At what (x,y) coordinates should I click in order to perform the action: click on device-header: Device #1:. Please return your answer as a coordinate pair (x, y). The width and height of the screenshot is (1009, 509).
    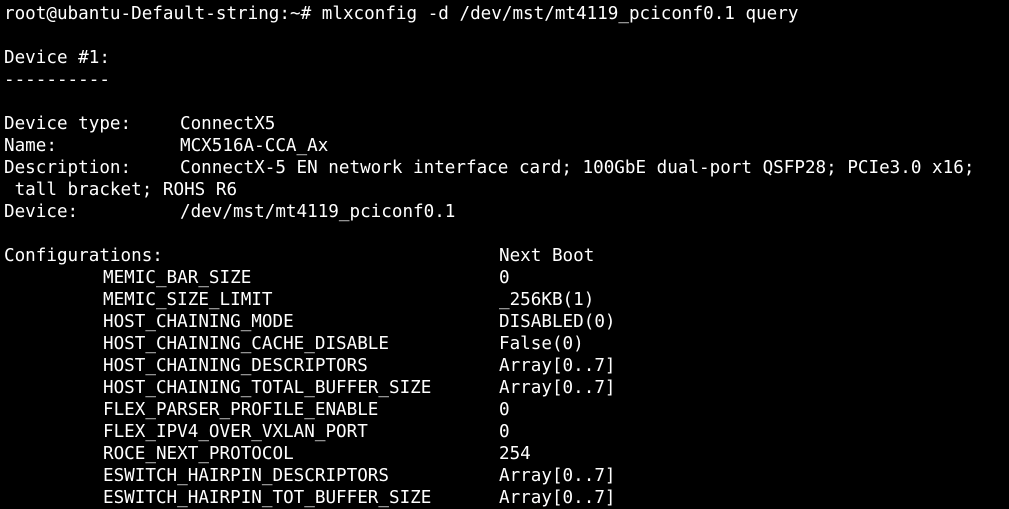
    Looking at the image, I should click on (57, 58).